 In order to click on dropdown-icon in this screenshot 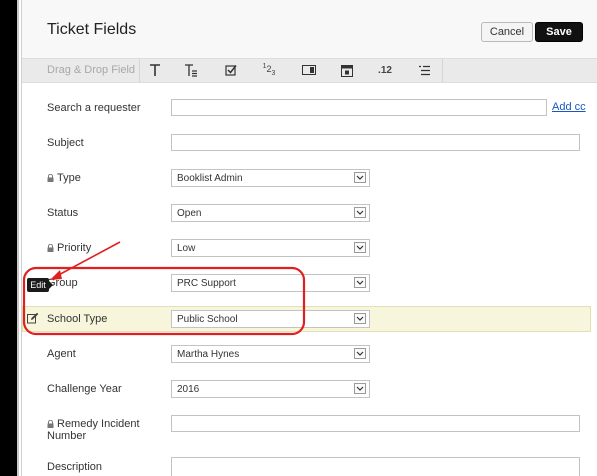, I will do `click(309, 70)`.